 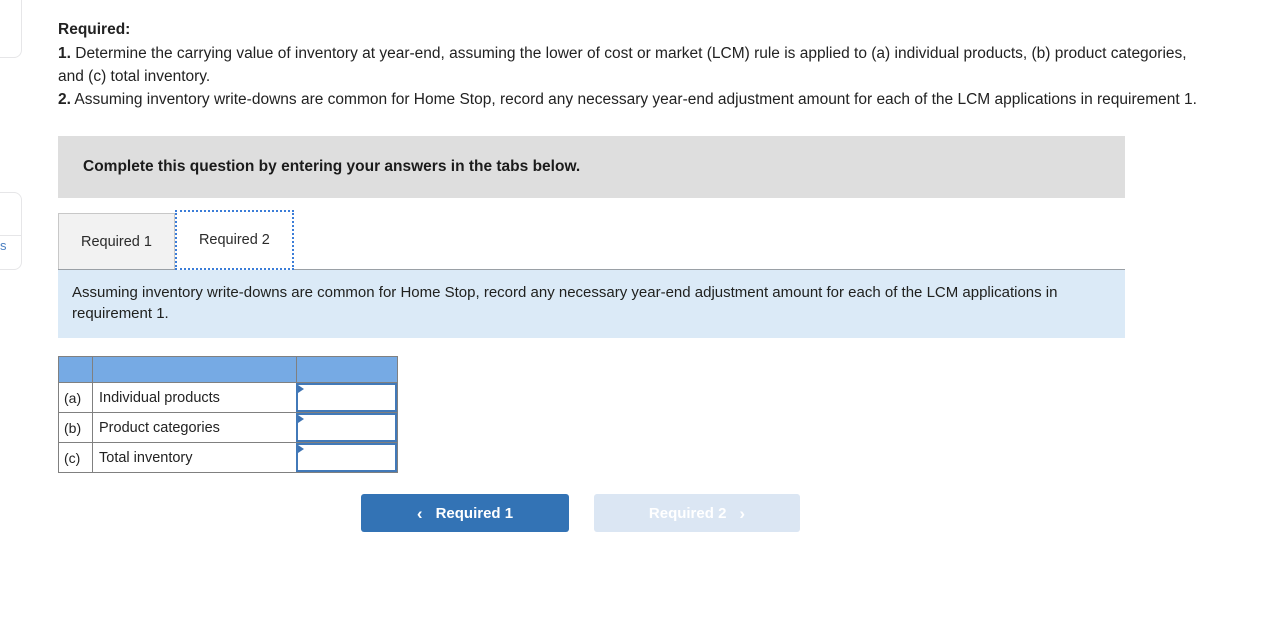 I want to click on requirement-2-number: 2., so click(x=64, y=99).